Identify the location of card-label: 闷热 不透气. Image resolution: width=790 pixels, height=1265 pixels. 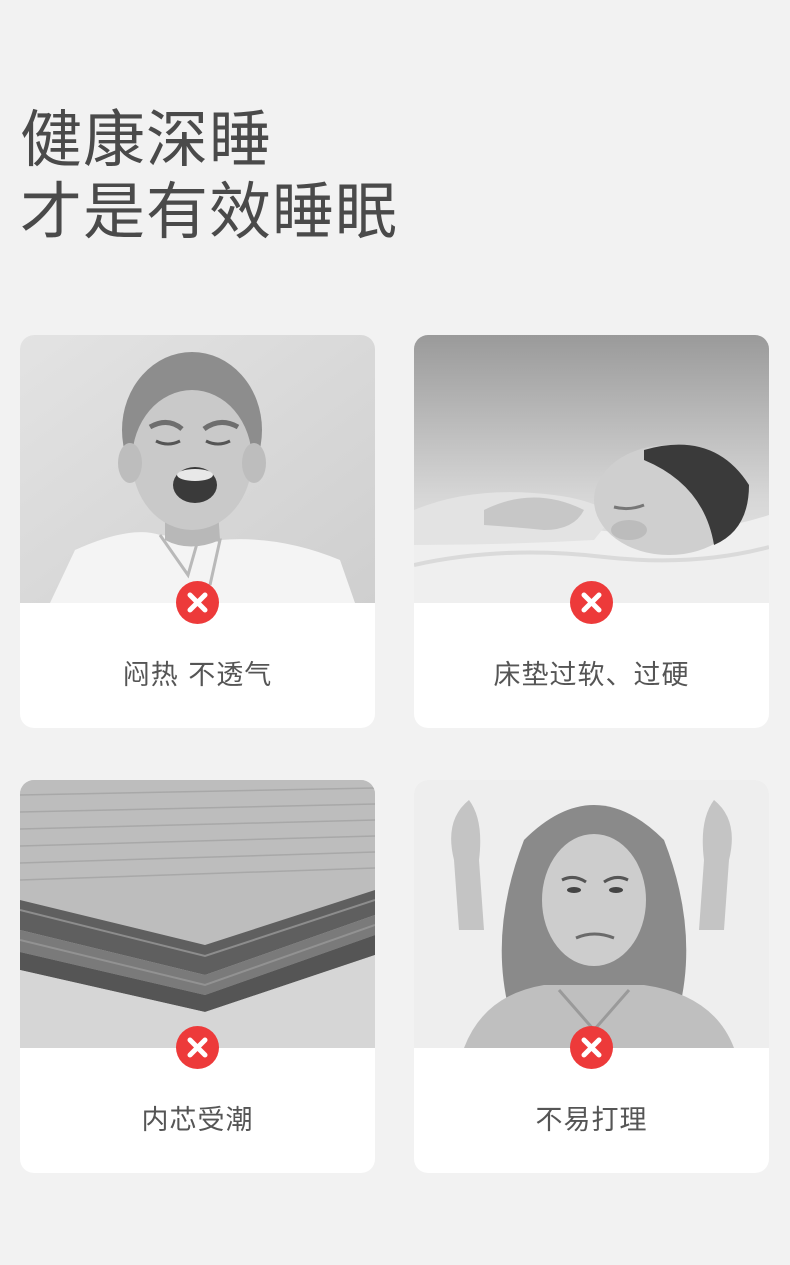
(197, 675).